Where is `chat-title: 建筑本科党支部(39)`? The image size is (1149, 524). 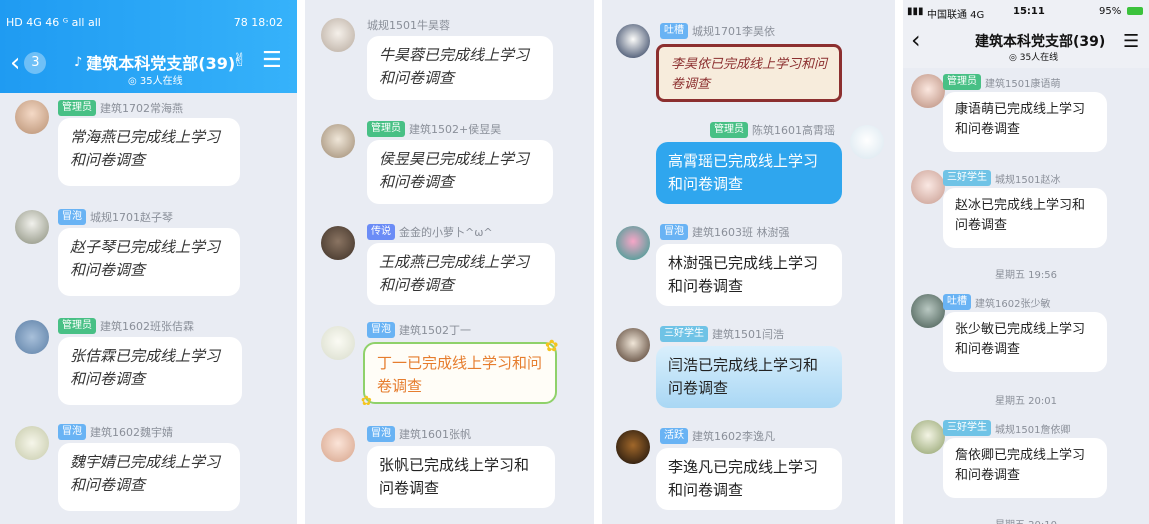 chat-title: 建筑本科党支部(39) is located at coordinates (161, 63).